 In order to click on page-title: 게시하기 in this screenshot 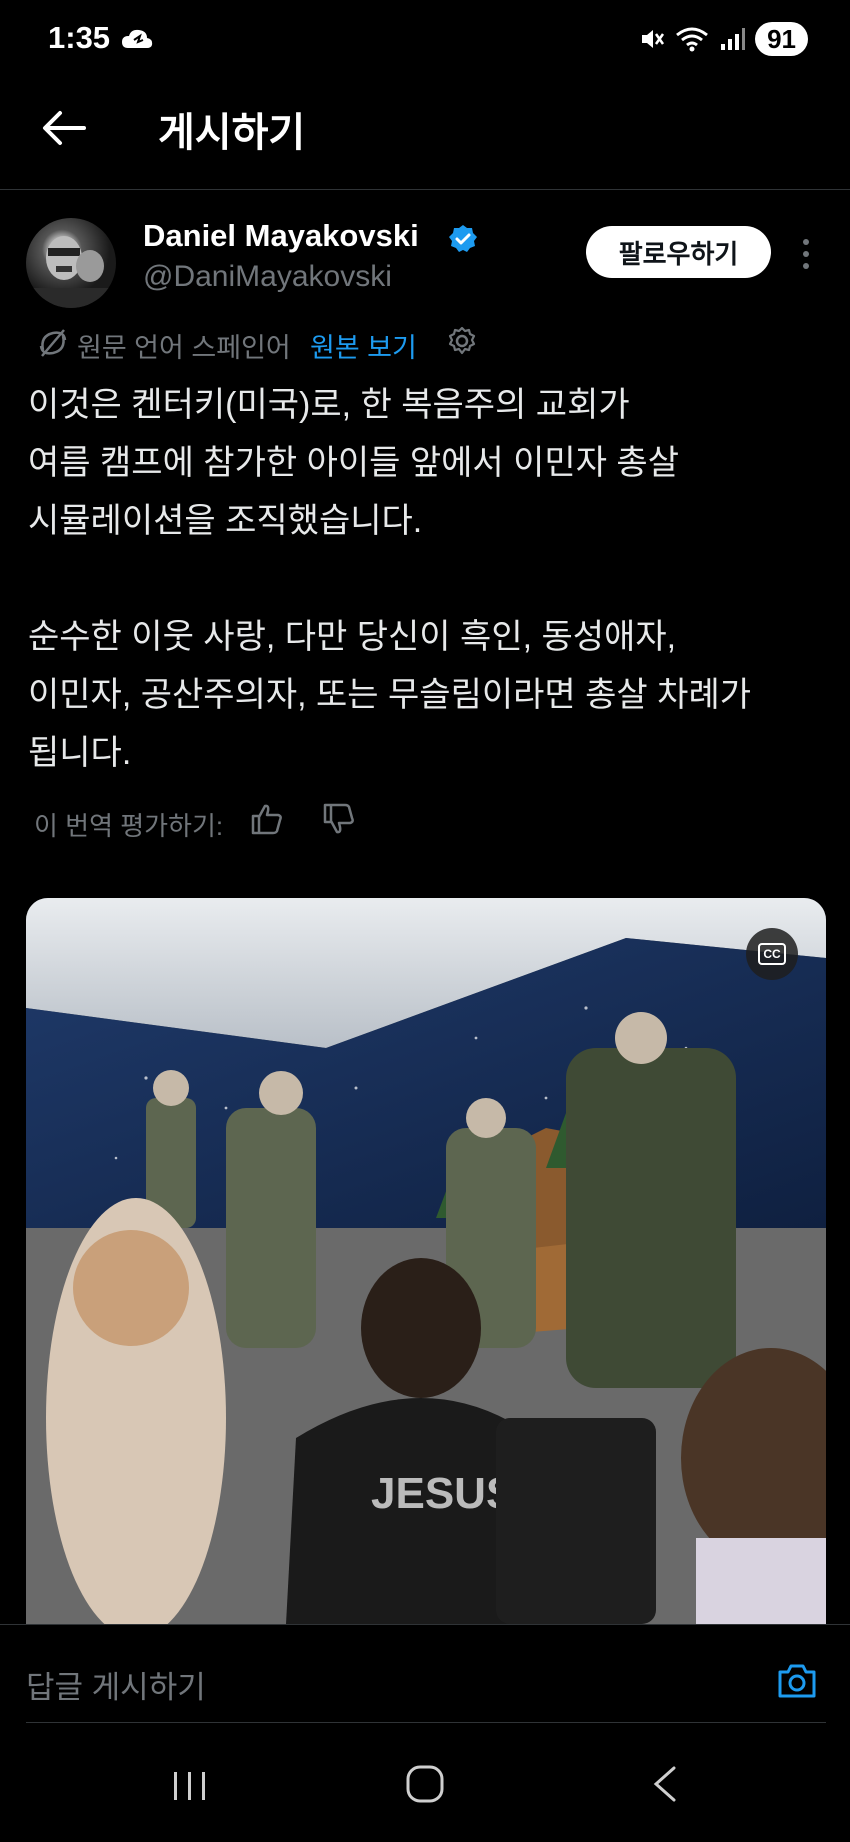, I will do `click(232, 133)`.